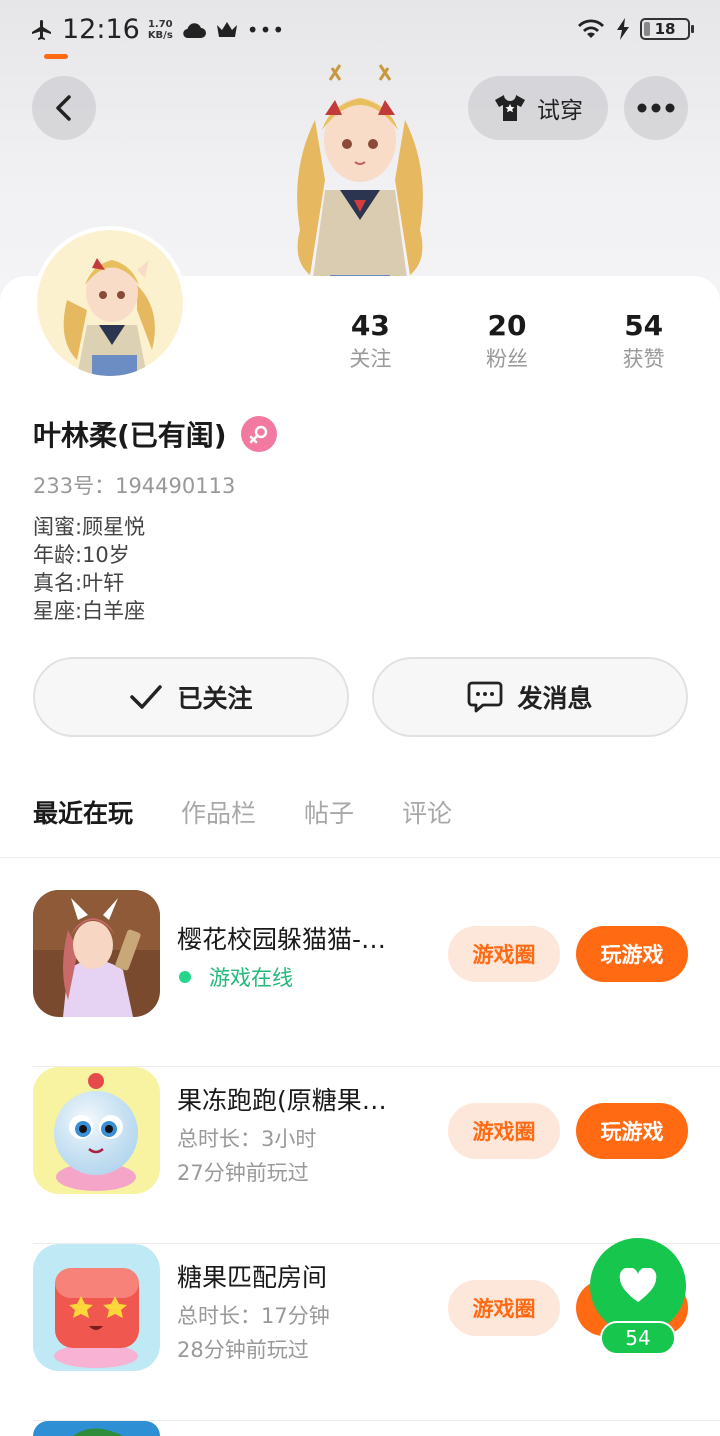 This screenshot has height=1436, width=720. What do you see at coordinates (96, 1428) in the screenshot?
I see `game-icon-partial` at bounding box center [96, 1428].